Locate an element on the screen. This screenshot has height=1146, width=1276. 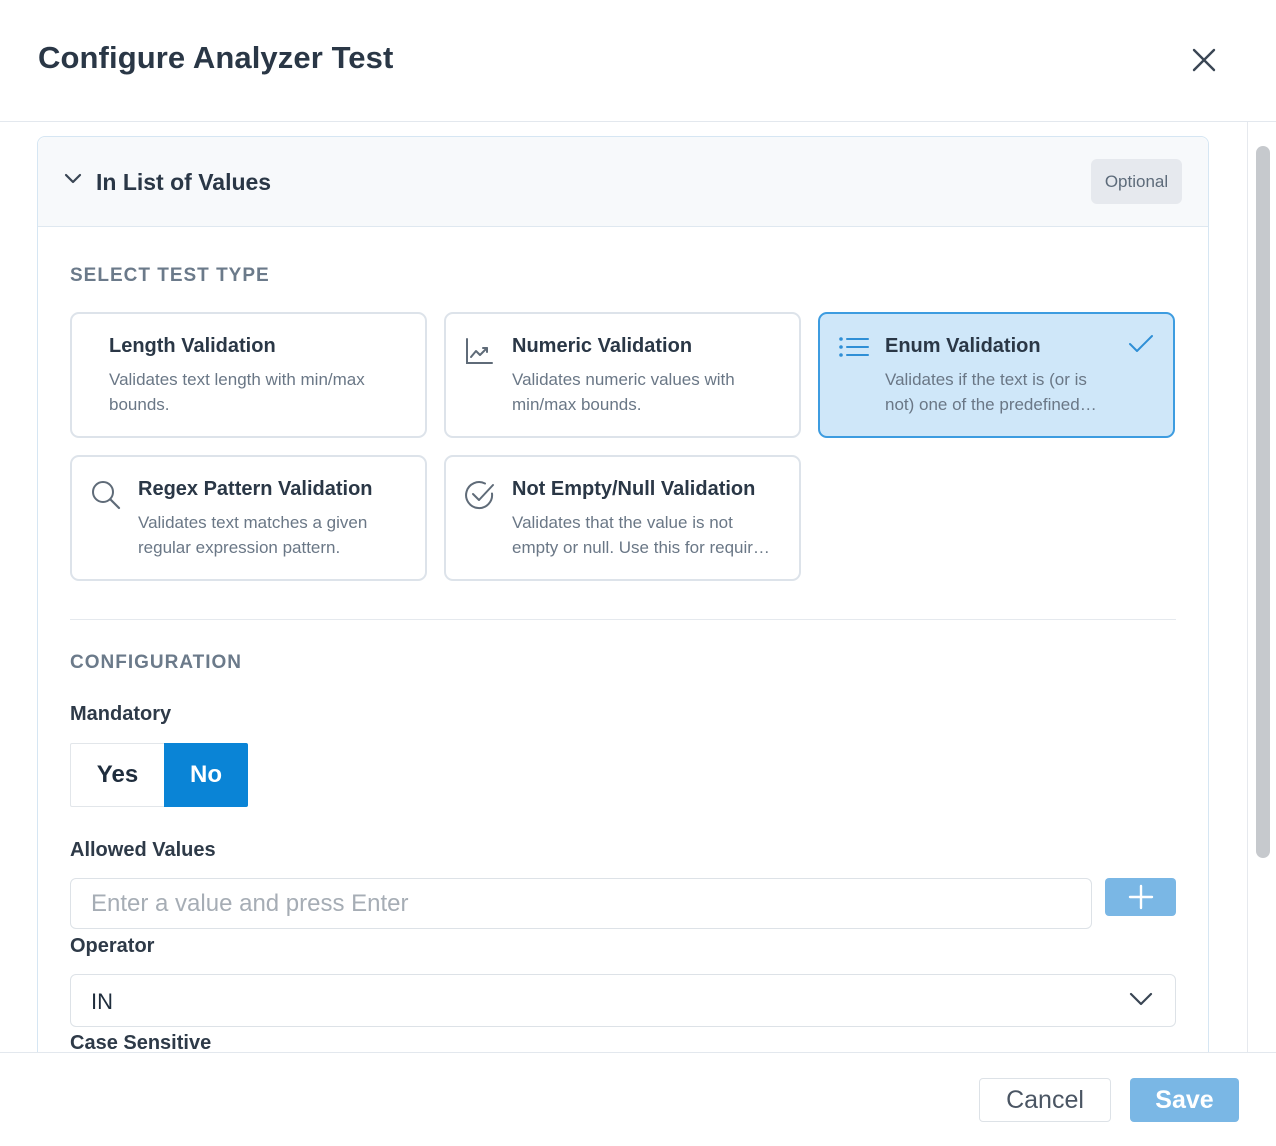
chart-line-icon is located at coordinates (479, 351).